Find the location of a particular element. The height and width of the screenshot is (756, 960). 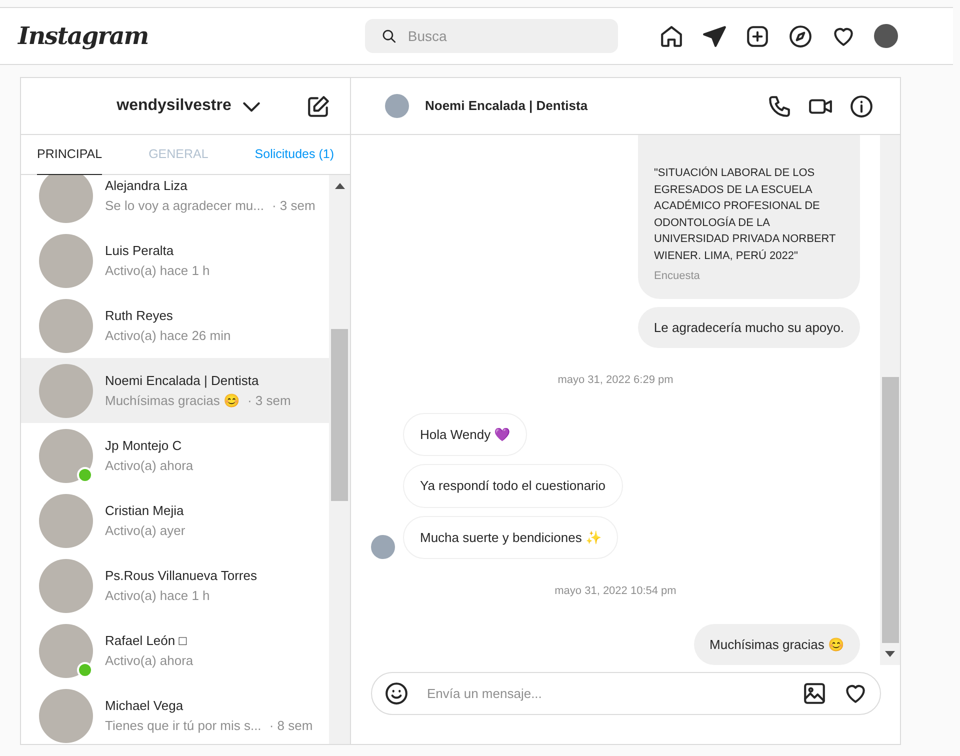

conversation-item: Luis Peralta Activo(a) hace 1 h is located at coordinates (175, 260).